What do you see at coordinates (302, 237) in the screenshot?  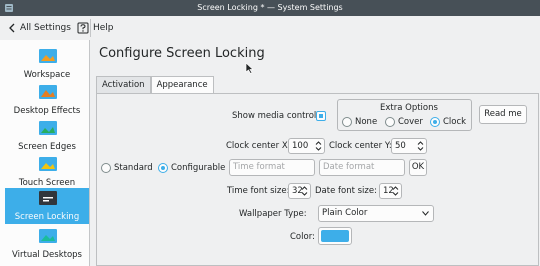 I see `color-label: Color:` at bounding box center [302, 237].